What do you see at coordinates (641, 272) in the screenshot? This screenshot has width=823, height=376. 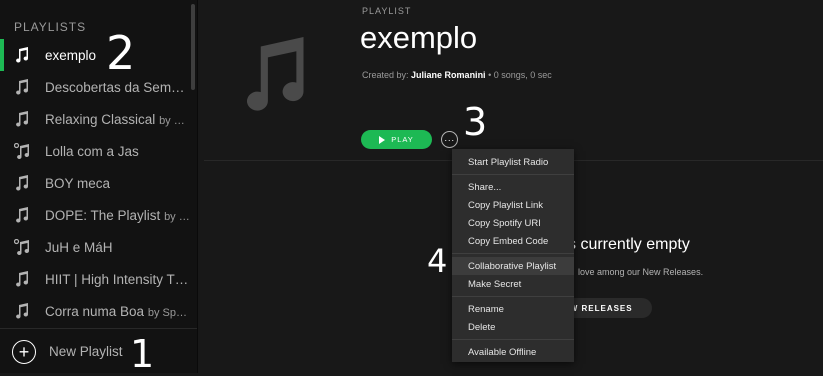 I see `empty-state-subtitle: love among our New Releases.` at bounding box center [641, 272].